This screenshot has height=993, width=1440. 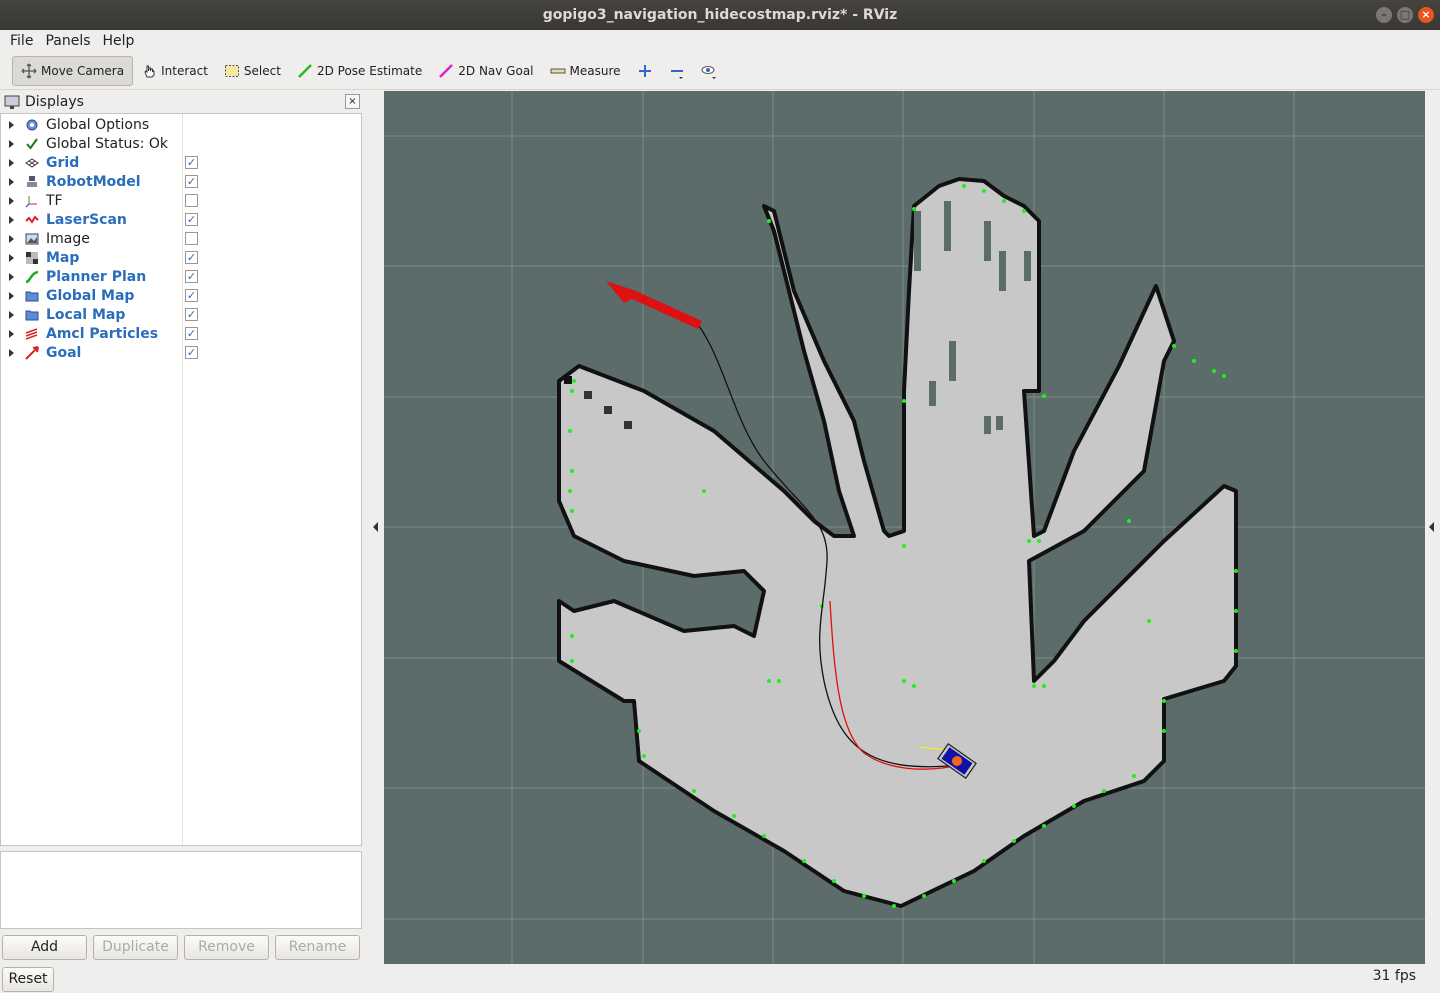 What do you see at coordinates (32, 334) in the screenshot?
I see `particles-icon` at bounding box center [32, 334].